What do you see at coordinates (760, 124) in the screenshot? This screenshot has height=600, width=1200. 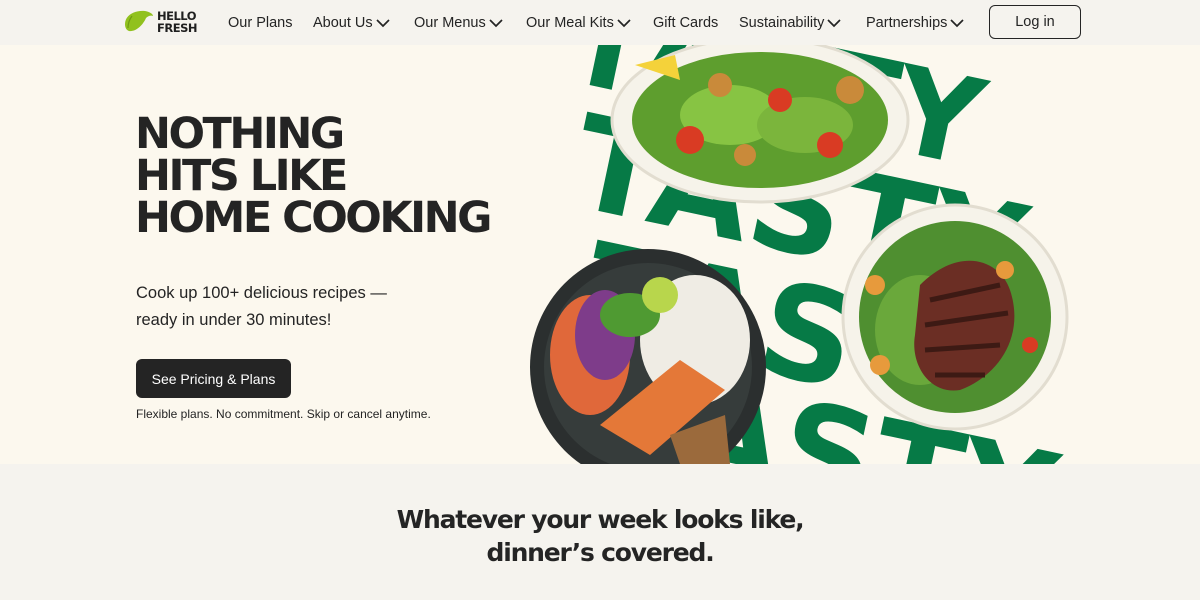 I see `salad-plate` at bounding box center [760, 124].